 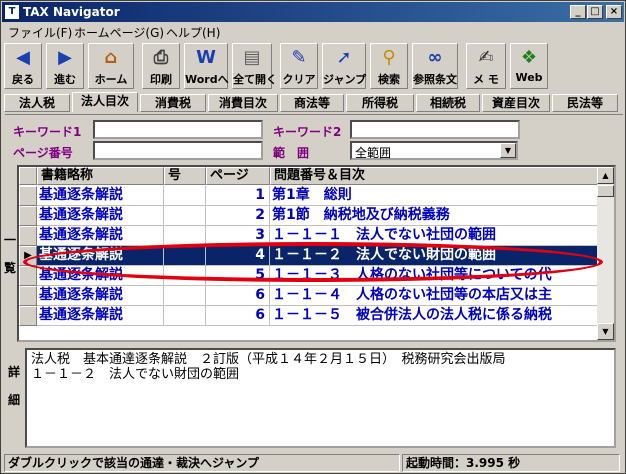 What do you see at coordinates (178, 129) in the screenshot?
I see `keyword1-input` at bounding box center [178, 129].